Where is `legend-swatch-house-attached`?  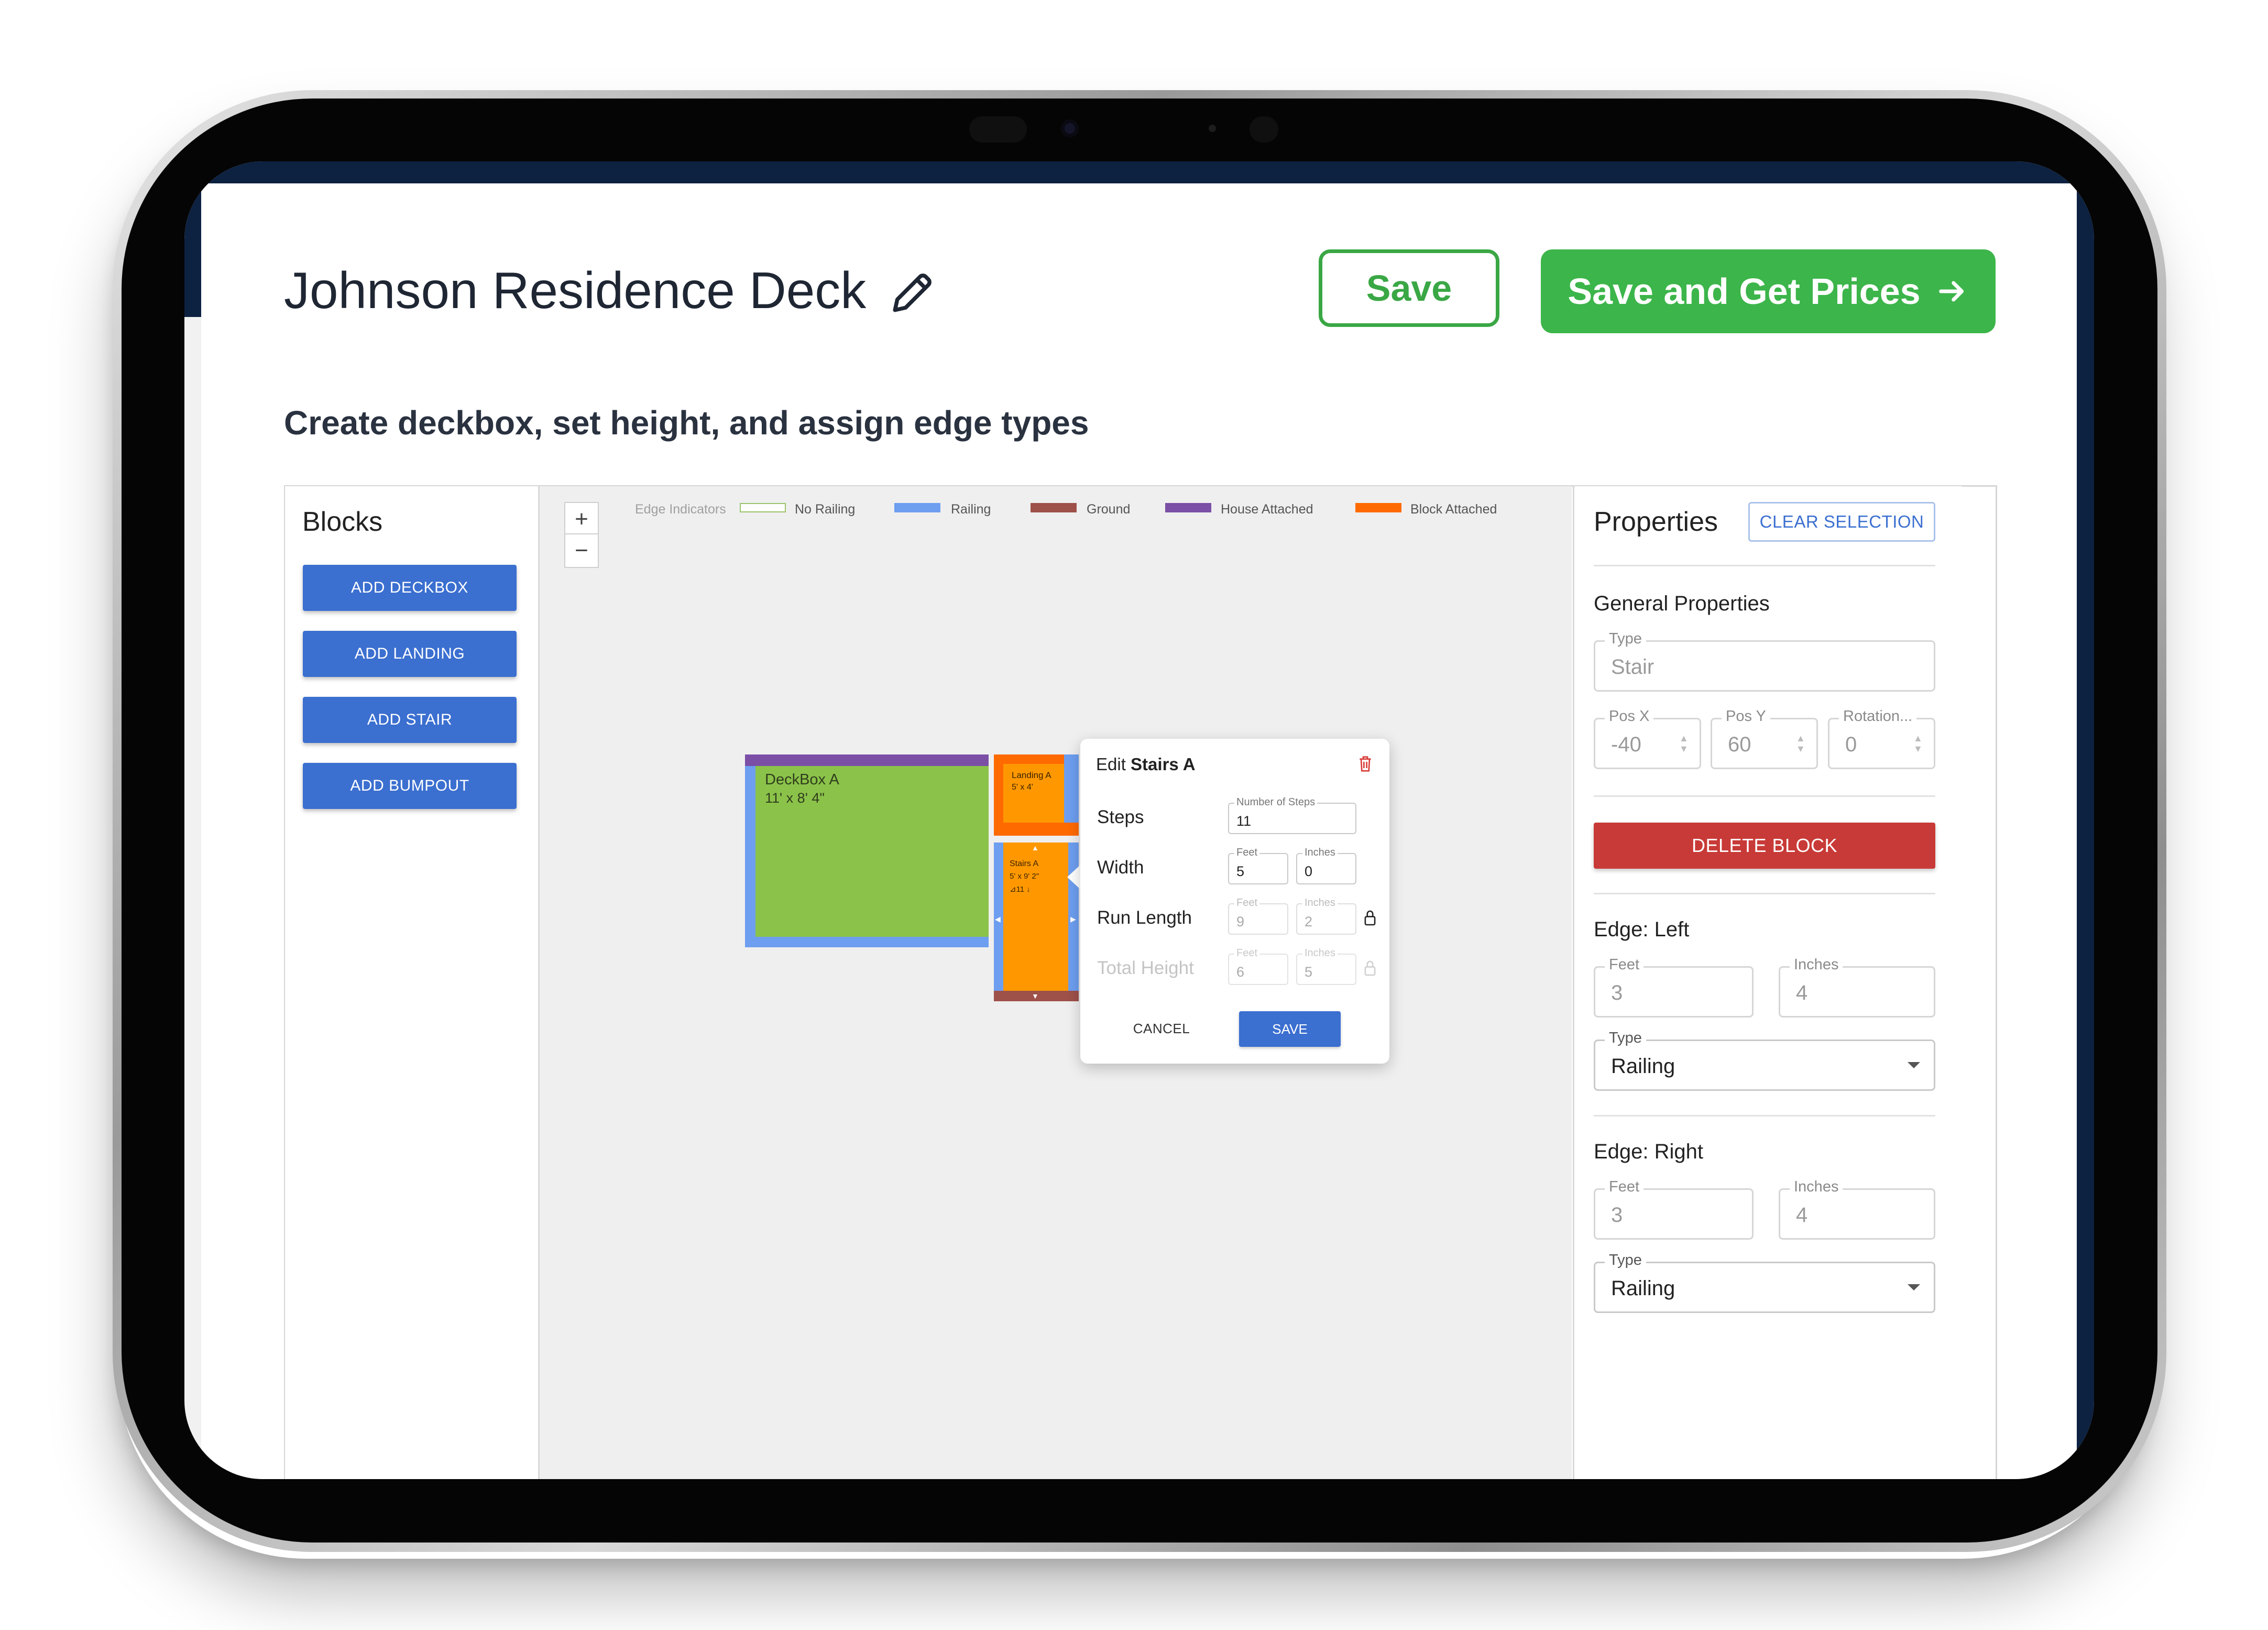
legend-swatch-house-attached is located at coordinates (1188, 507).